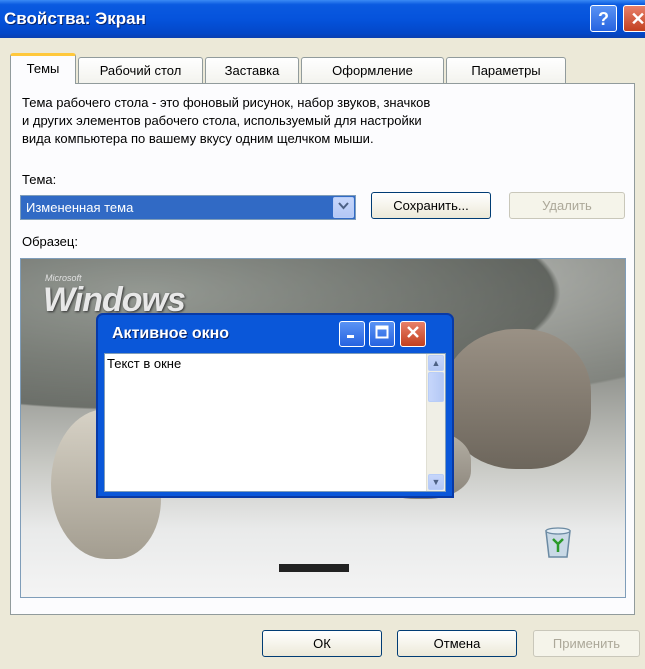  Describe the element at coordinates (75, 18) in the screenshot. I see `window-title: Свойства: Экран` at that location.